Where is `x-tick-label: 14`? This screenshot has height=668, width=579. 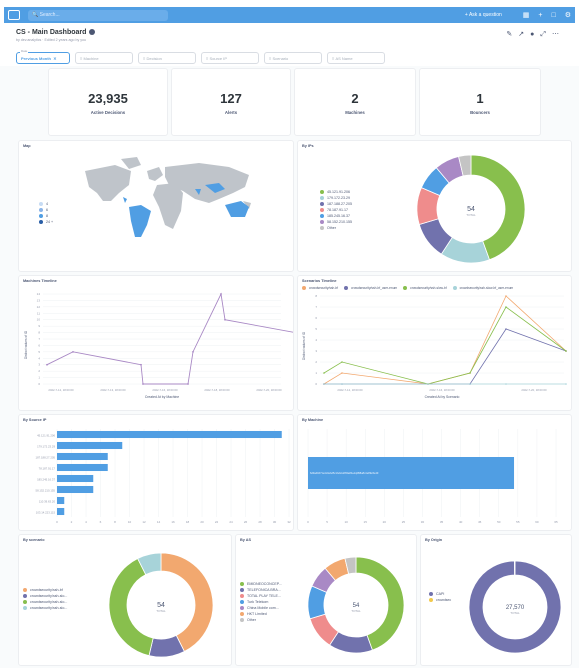
x-tick-label: 14 is located at coordinates (159, 522).